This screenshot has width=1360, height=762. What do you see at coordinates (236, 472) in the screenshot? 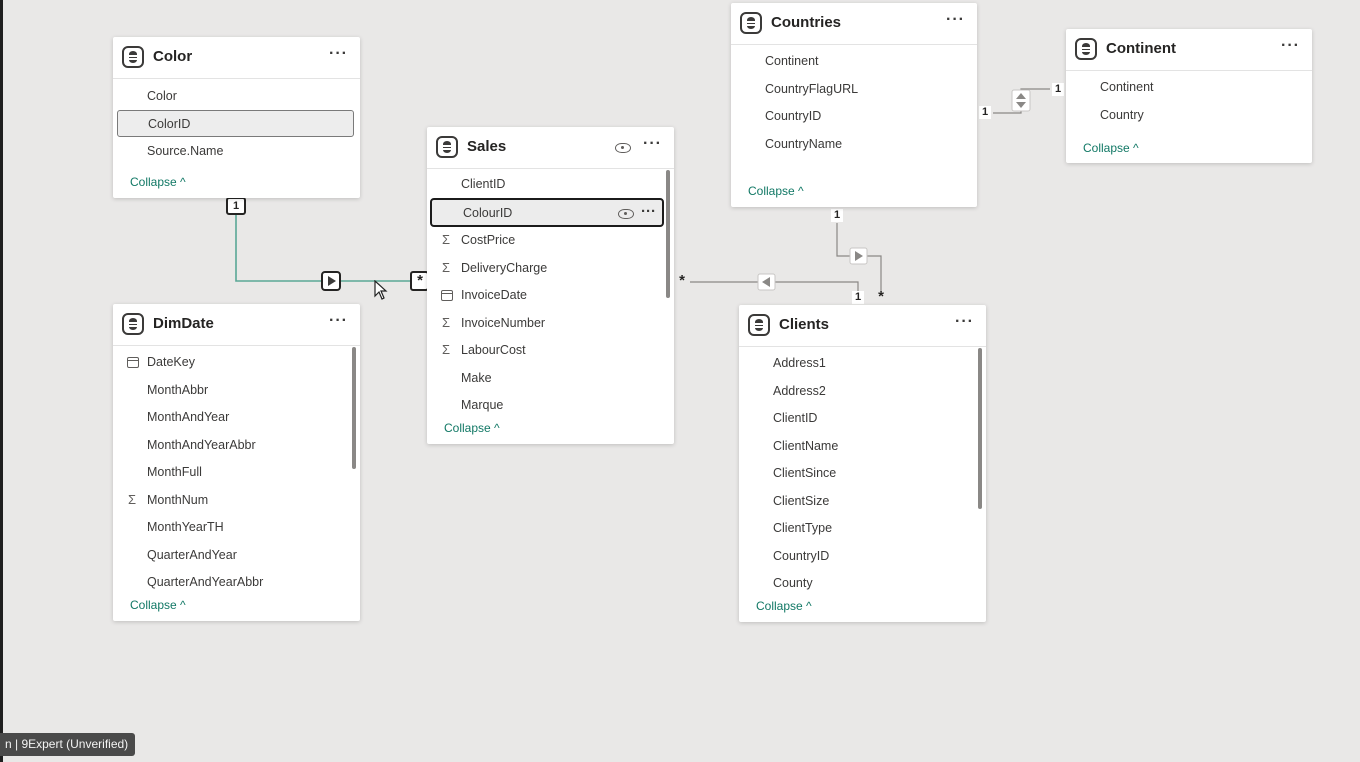
I see `field-row: MonthFull` at bounding box center [236, 472].